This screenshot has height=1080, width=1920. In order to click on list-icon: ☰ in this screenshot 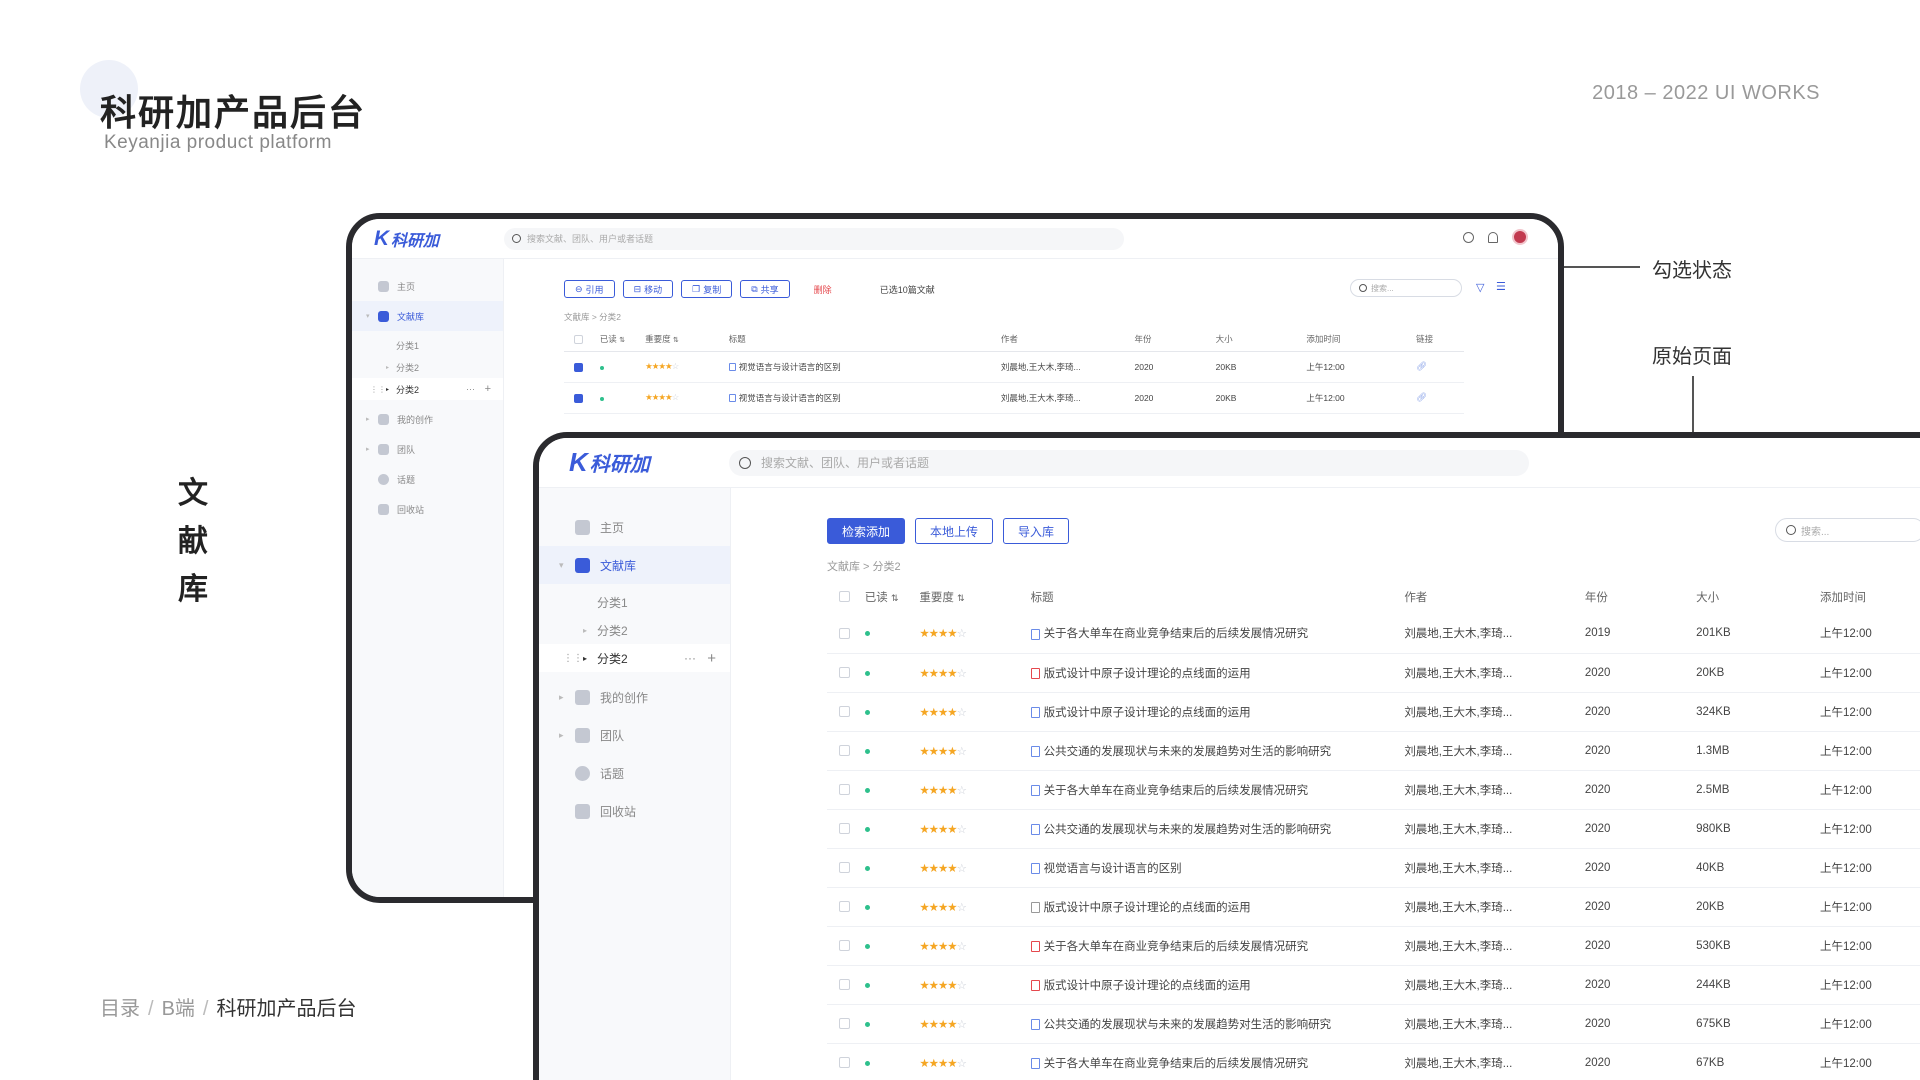, I will do `click(1501, 286)`.